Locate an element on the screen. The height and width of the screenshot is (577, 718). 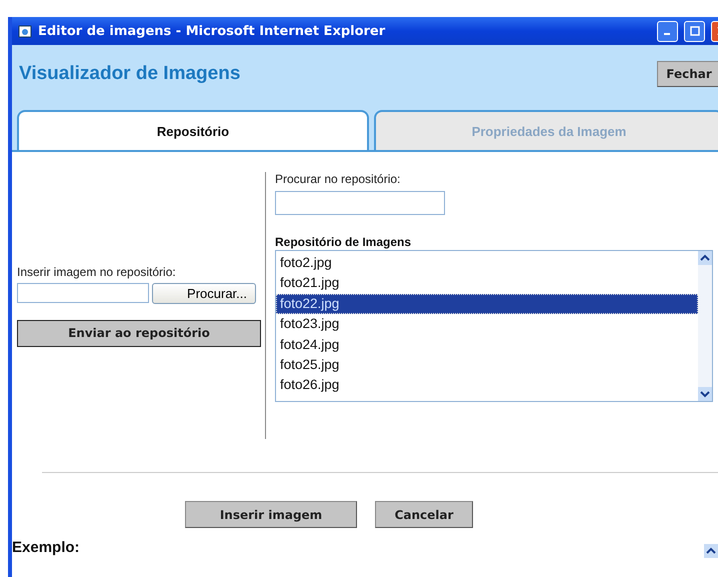
search-label: Procurar no repositório: is located at coordinates (338, 179).